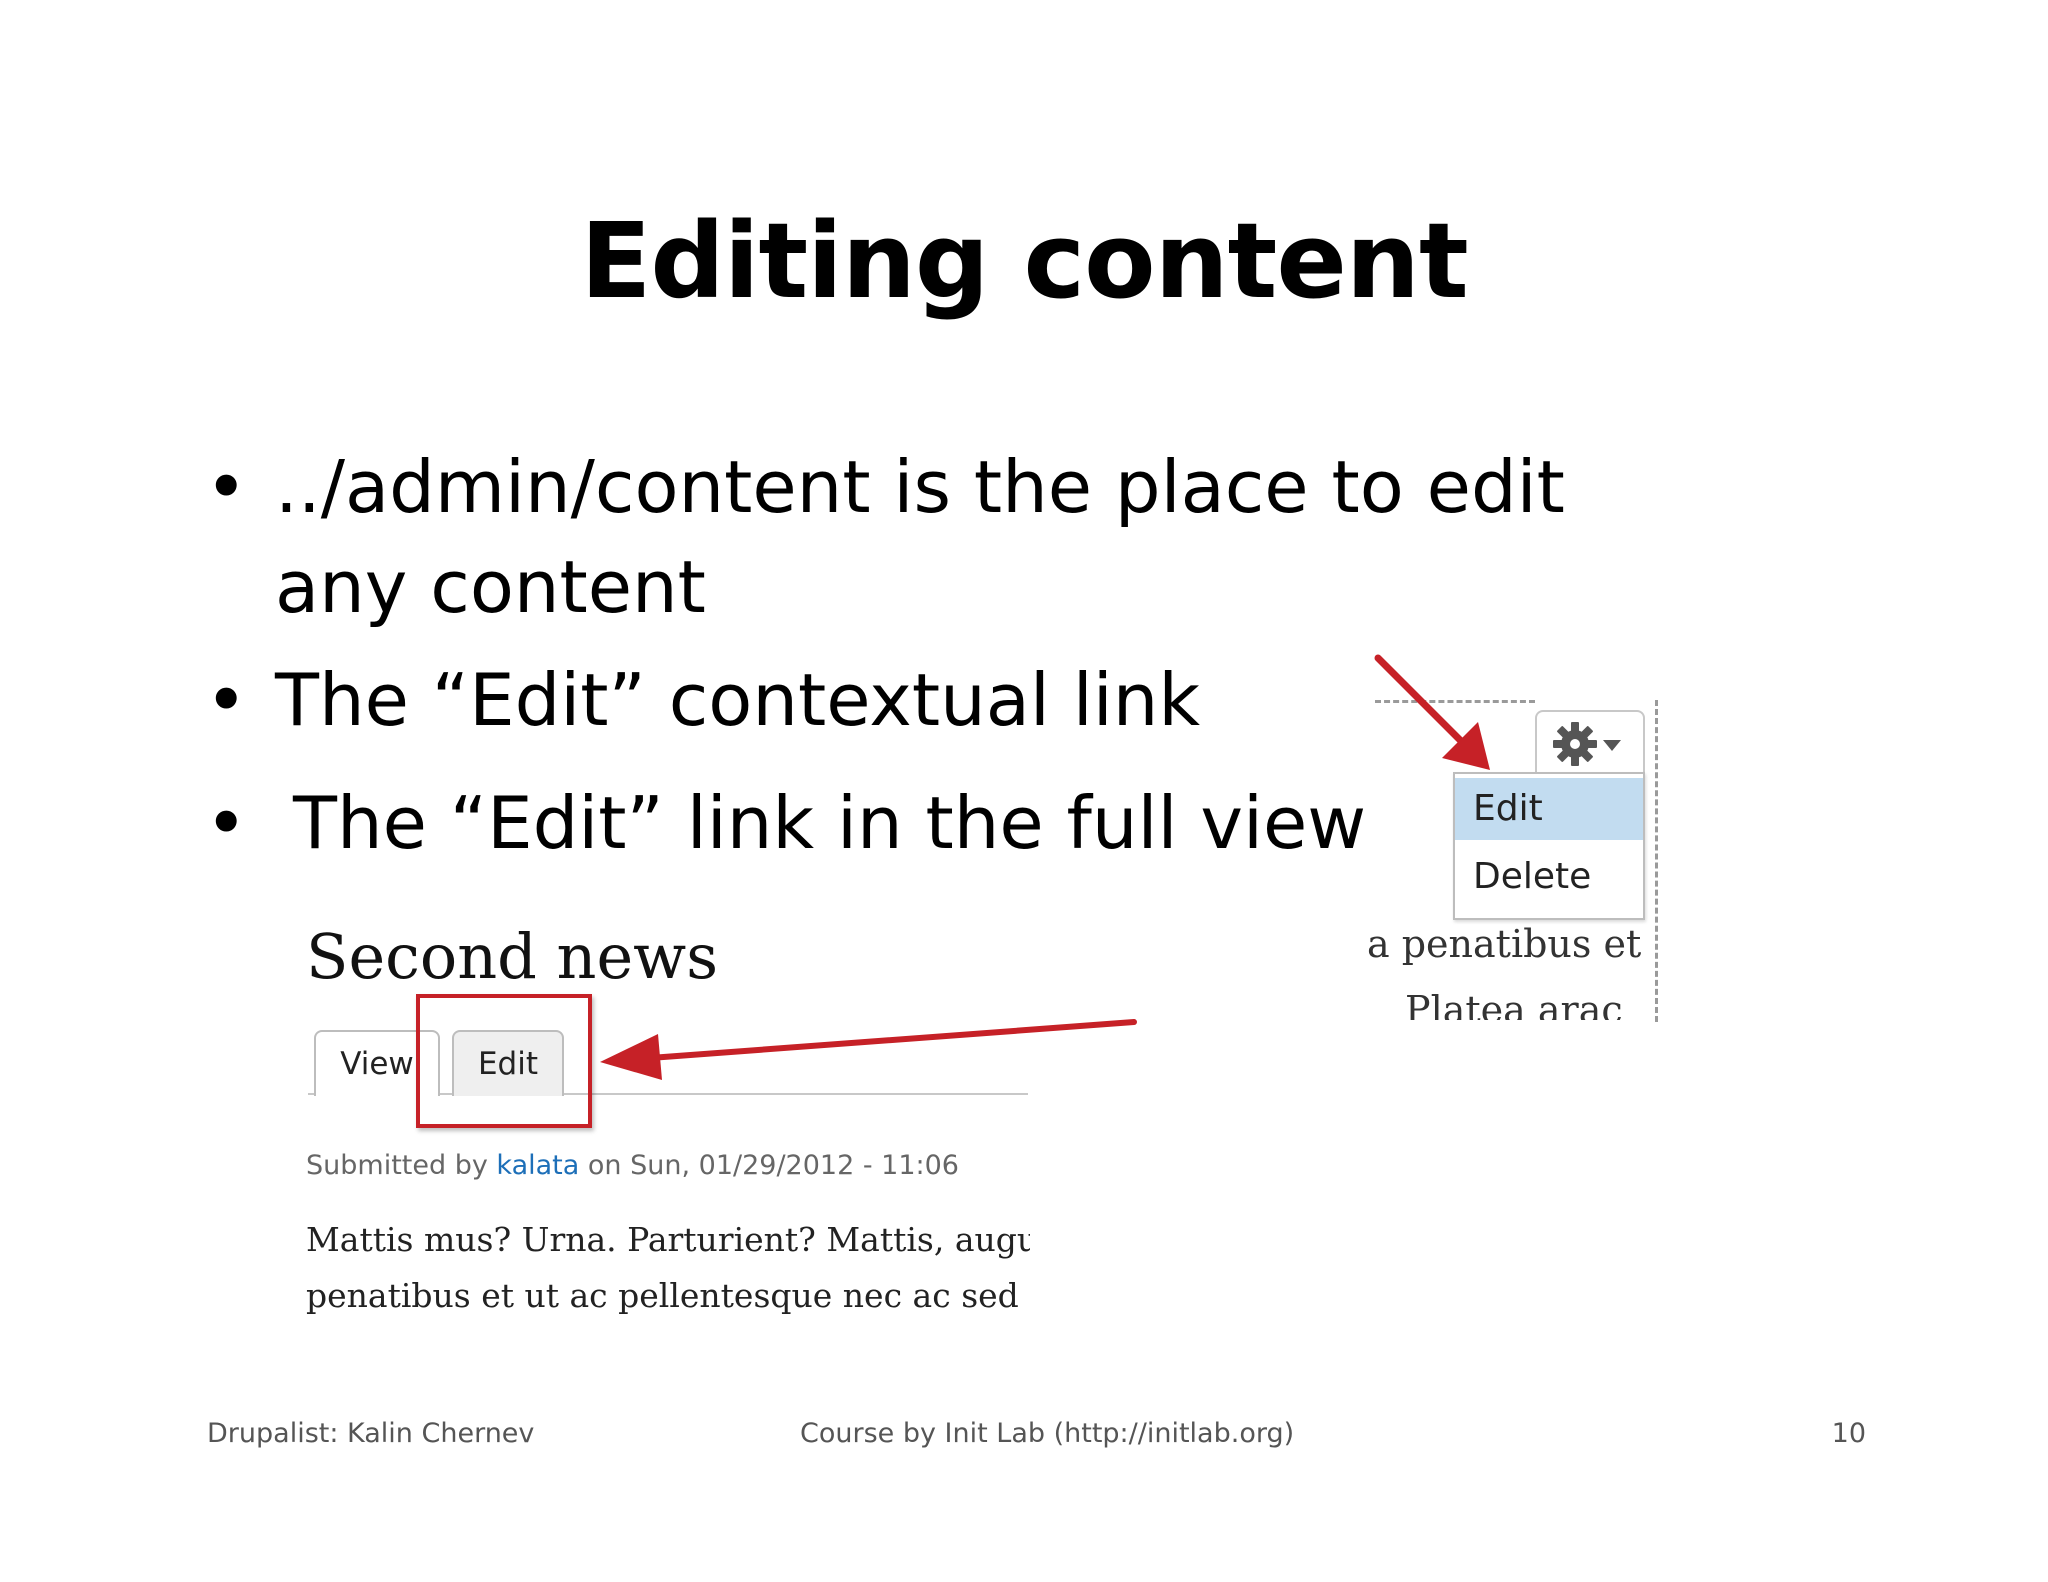 The image size is (2048, 1582). Describe the element at coordinates (397, 1165) in the screenshot. I see `submitted-prefix: Submitted by` at that location.